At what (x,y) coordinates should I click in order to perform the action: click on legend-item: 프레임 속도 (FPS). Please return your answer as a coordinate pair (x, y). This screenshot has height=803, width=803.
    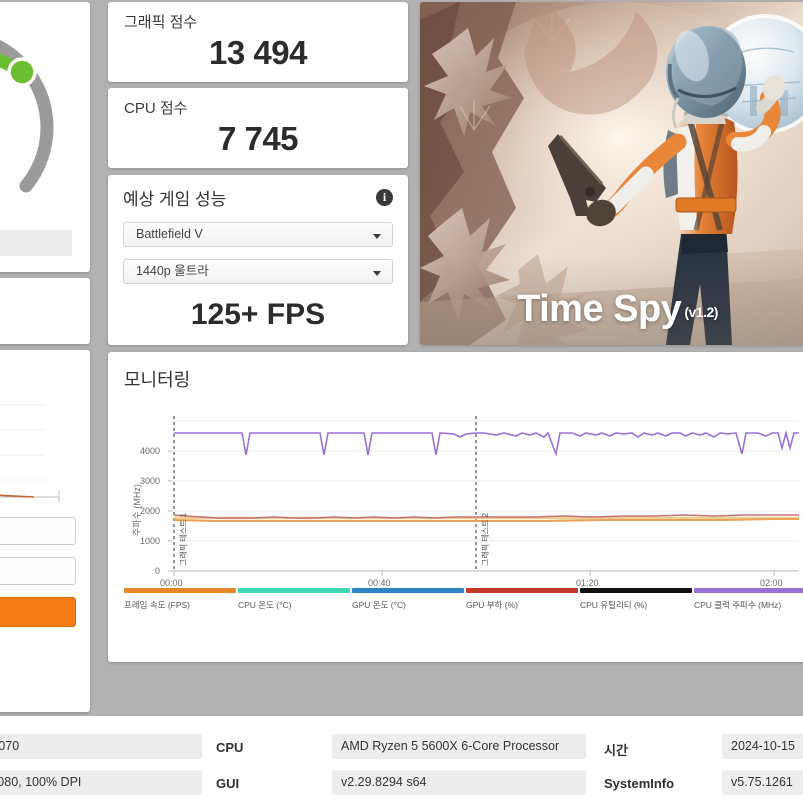
    Looking at the image, I should click on (180, 608).